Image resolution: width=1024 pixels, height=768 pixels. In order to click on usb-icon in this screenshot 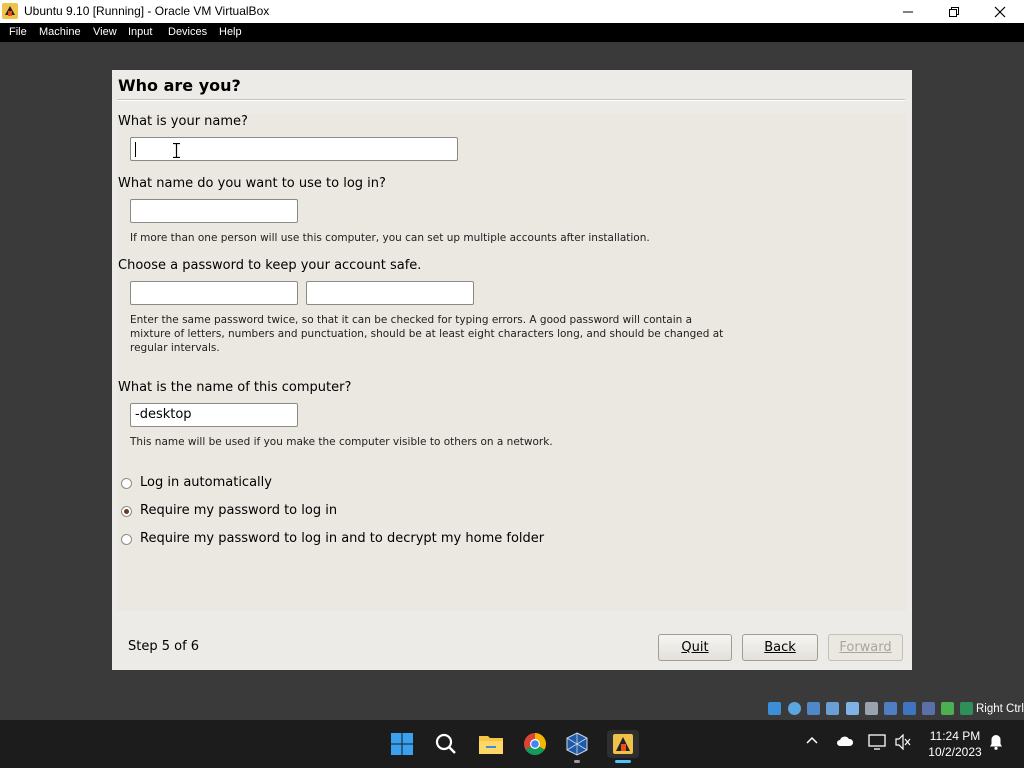, I will do `click(852, 708)`.